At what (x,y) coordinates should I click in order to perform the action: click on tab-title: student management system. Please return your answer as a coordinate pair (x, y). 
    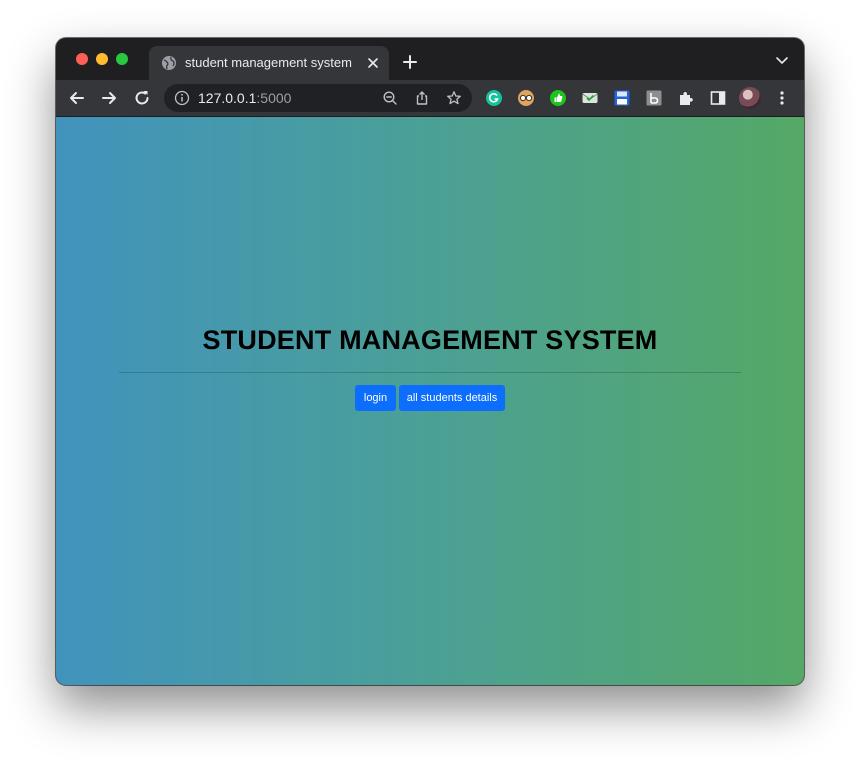
    Looking at the image, I should click on (268, 62).